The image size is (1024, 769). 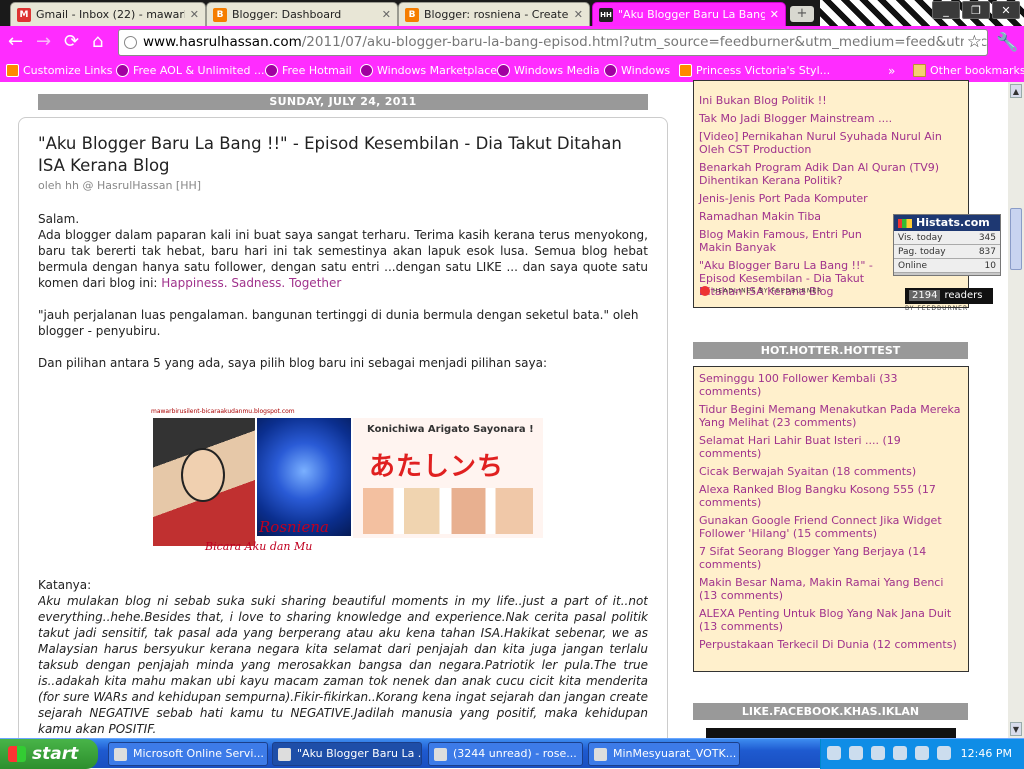 What do you see at coordinates (920, 238) in the screenshot?
I see `histats-label: Vis. today` at bounding box center [920, 238].